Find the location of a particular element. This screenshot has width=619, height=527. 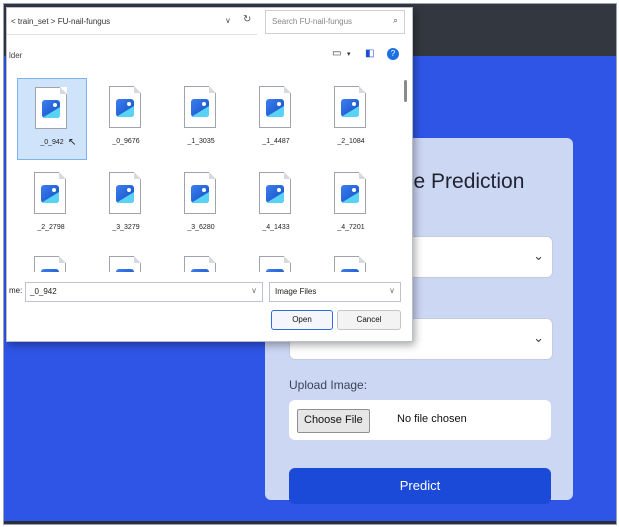

scrollbar is located at coordinates (405, 91).